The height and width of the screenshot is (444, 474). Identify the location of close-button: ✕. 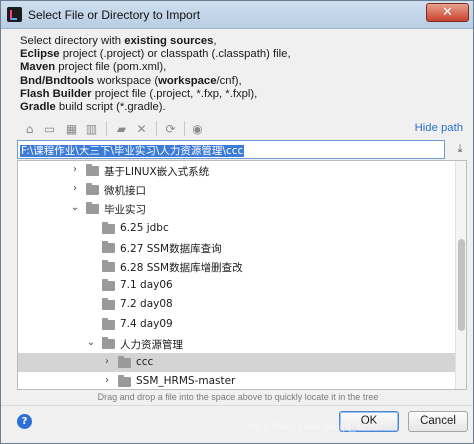
(447, 12).